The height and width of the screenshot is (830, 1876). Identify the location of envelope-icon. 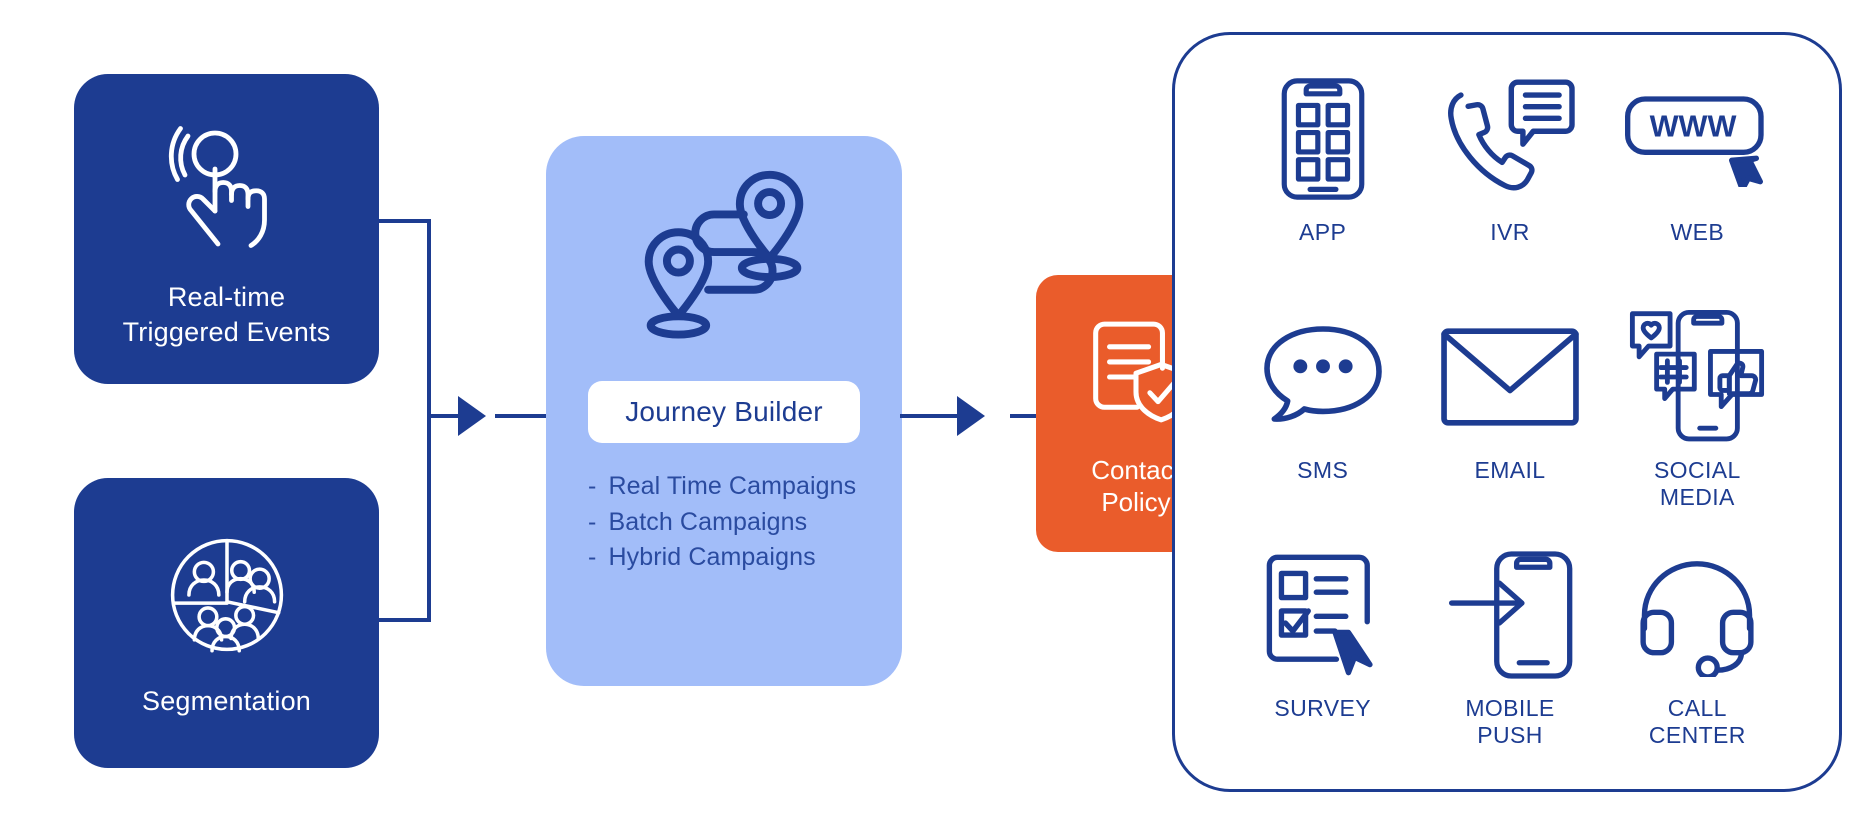
(1510, 377).